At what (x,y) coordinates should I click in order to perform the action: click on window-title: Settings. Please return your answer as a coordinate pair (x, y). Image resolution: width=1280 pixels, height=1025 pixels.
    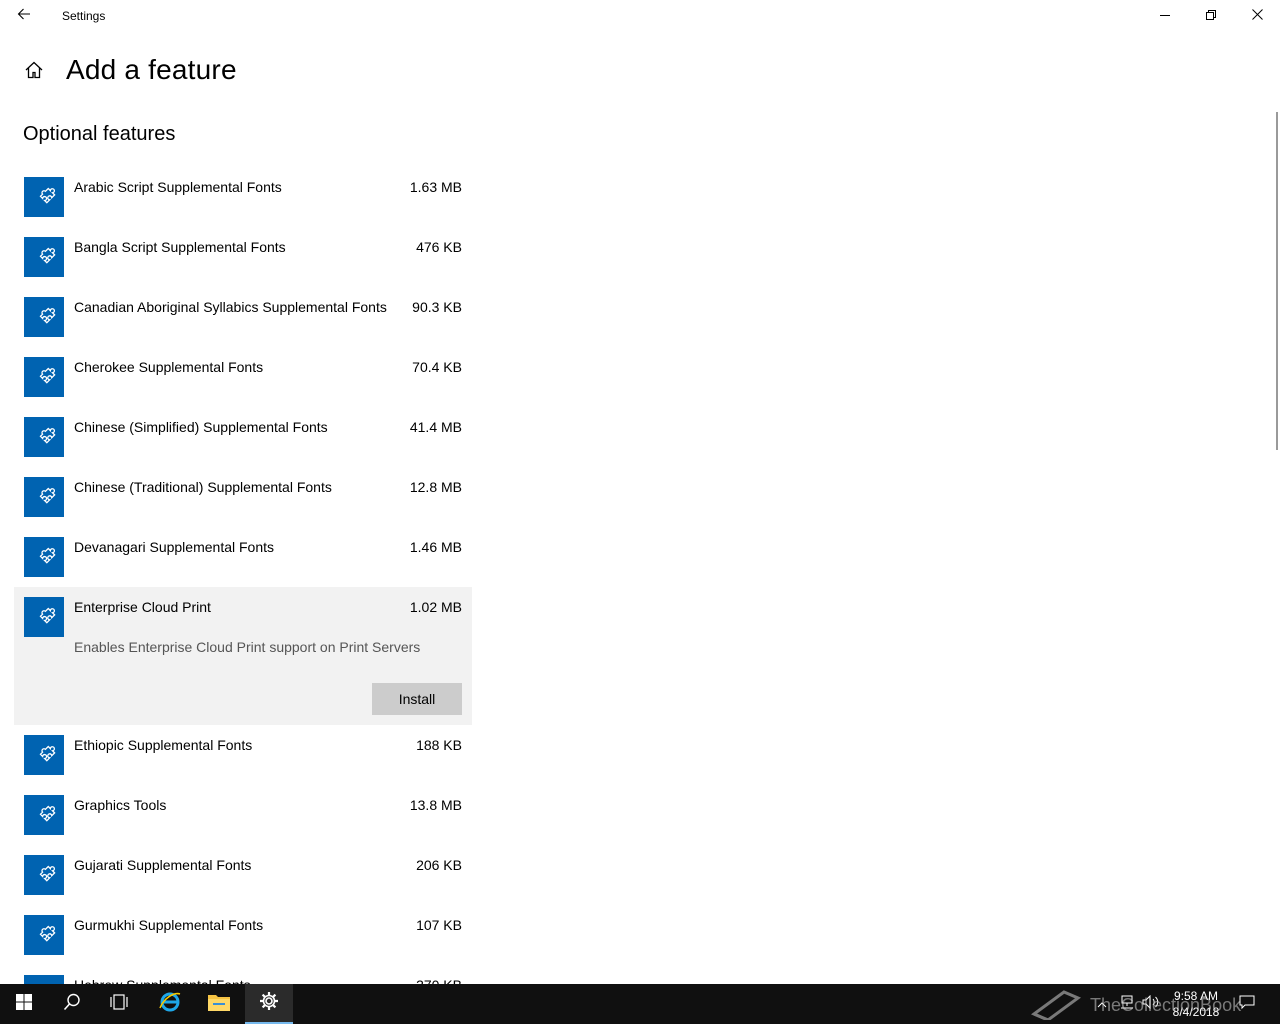
    Looking at the image, I should click on (84, 16).